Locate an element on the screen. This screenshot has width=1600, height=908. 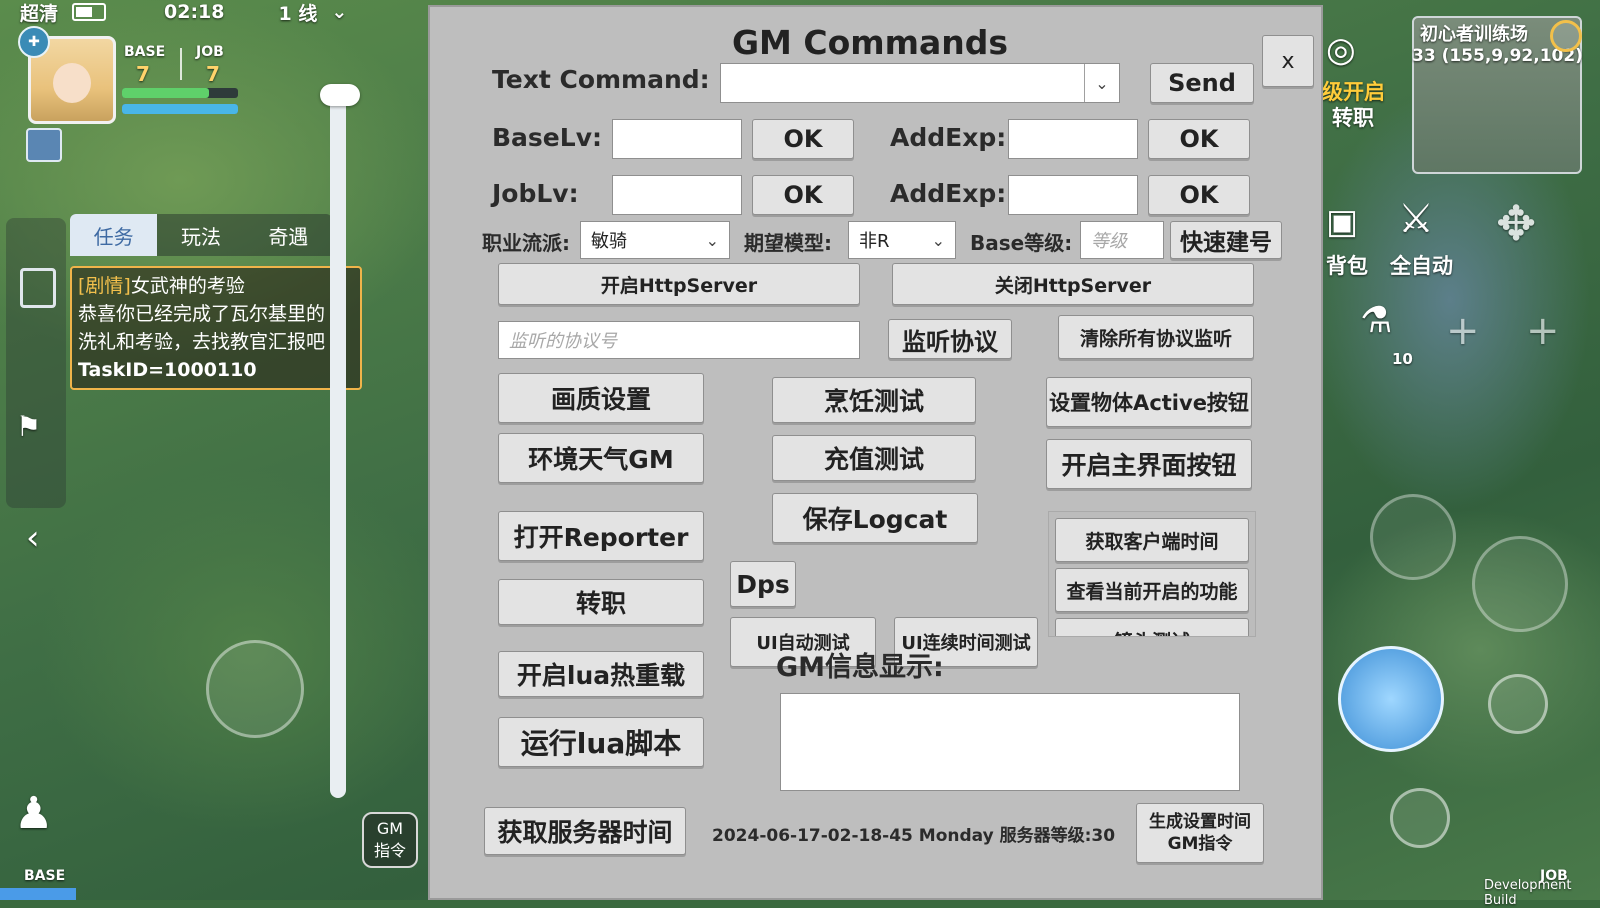
text-command-combobox: ⌄ is located at coordinates (920, 83).